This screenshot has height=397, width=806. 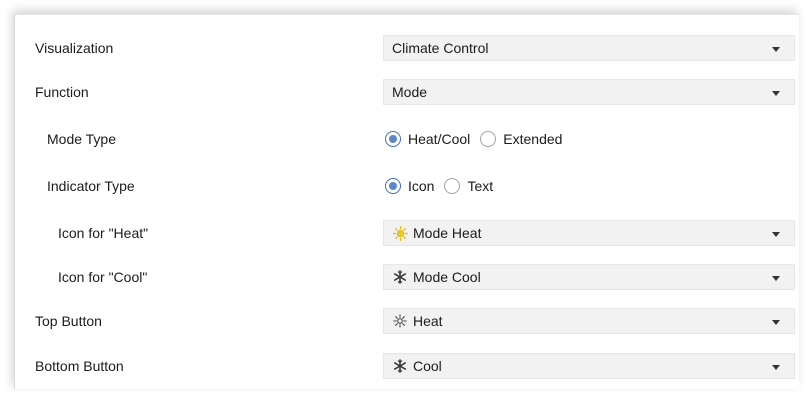 I want to click on indicator-type-radio-group: Icon Text, so click(x=444, y=186).